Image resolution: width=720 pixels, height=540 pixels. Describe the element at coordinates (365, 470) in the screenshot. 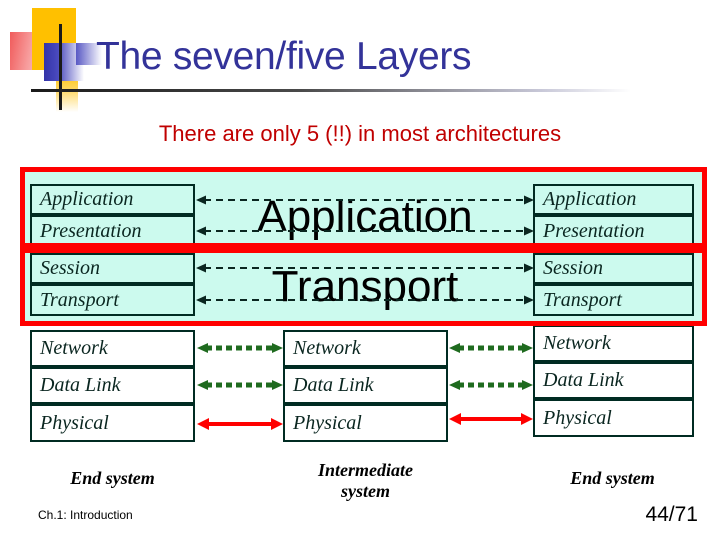

I see `caption-line-1: Intermediate` at that location.